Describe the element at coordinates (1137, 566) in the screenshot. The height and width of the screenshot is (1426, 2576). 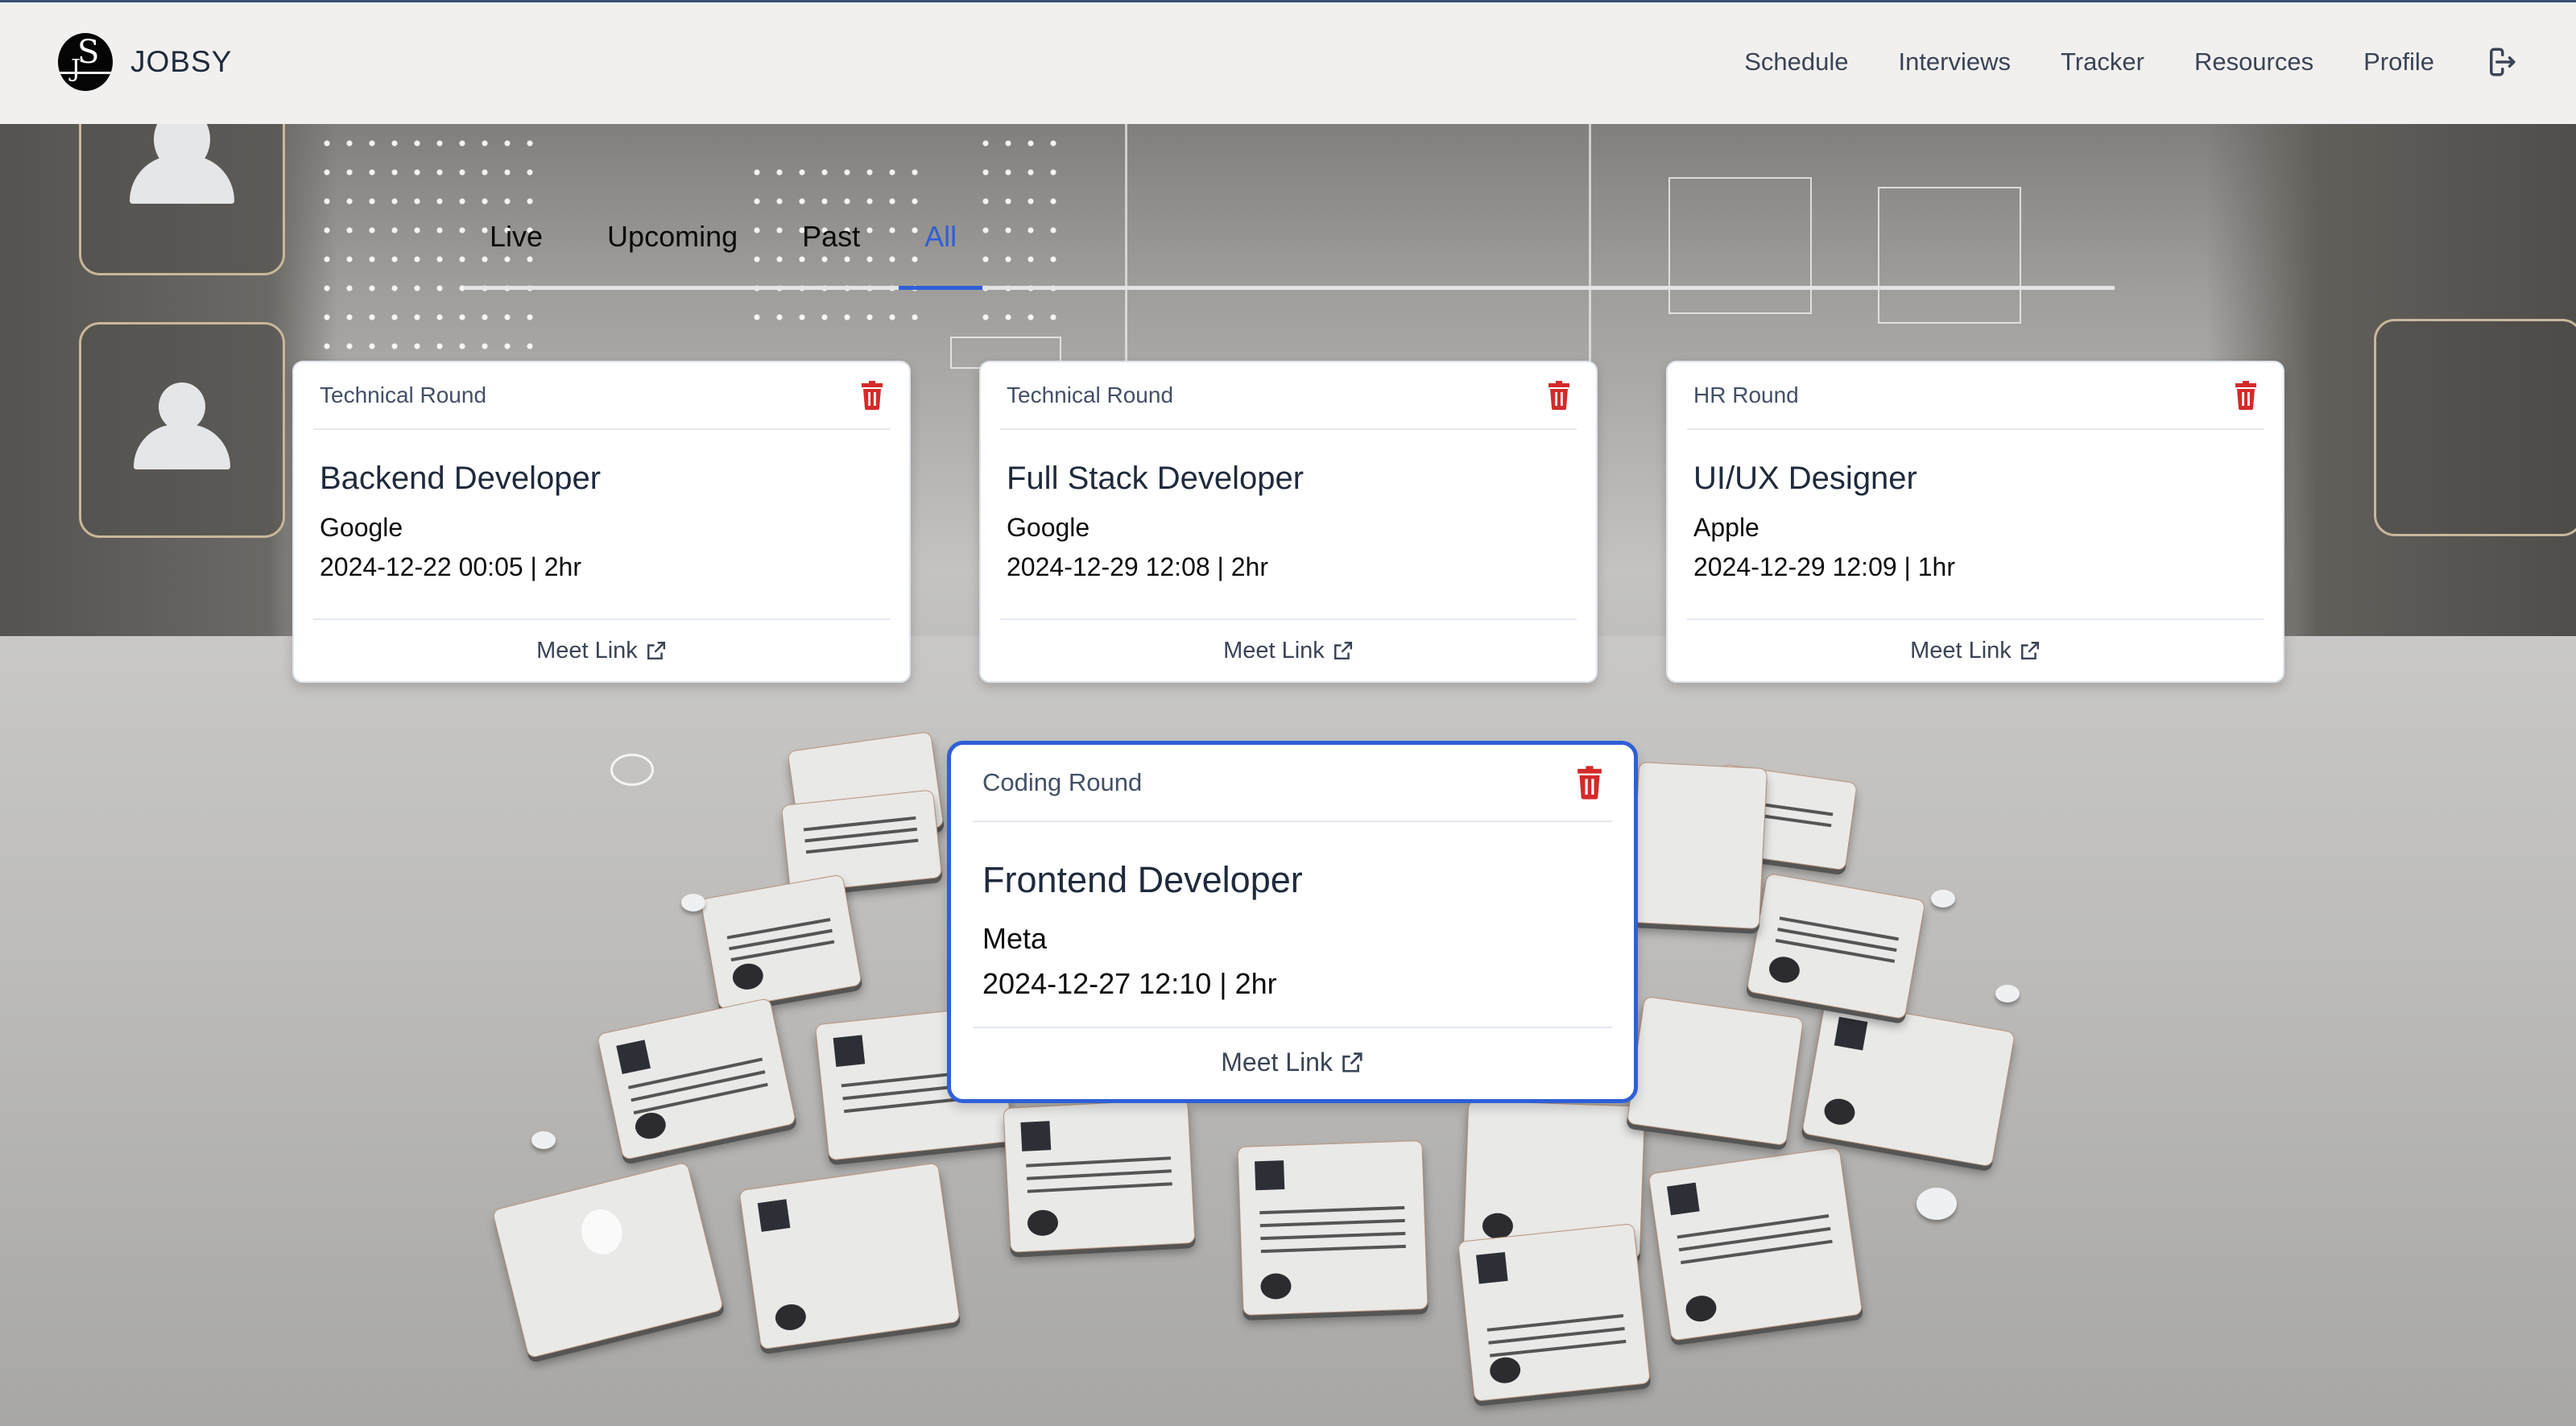
I see `interview-datetime: 2024-12-29 12:08 | 2hr` at that location.